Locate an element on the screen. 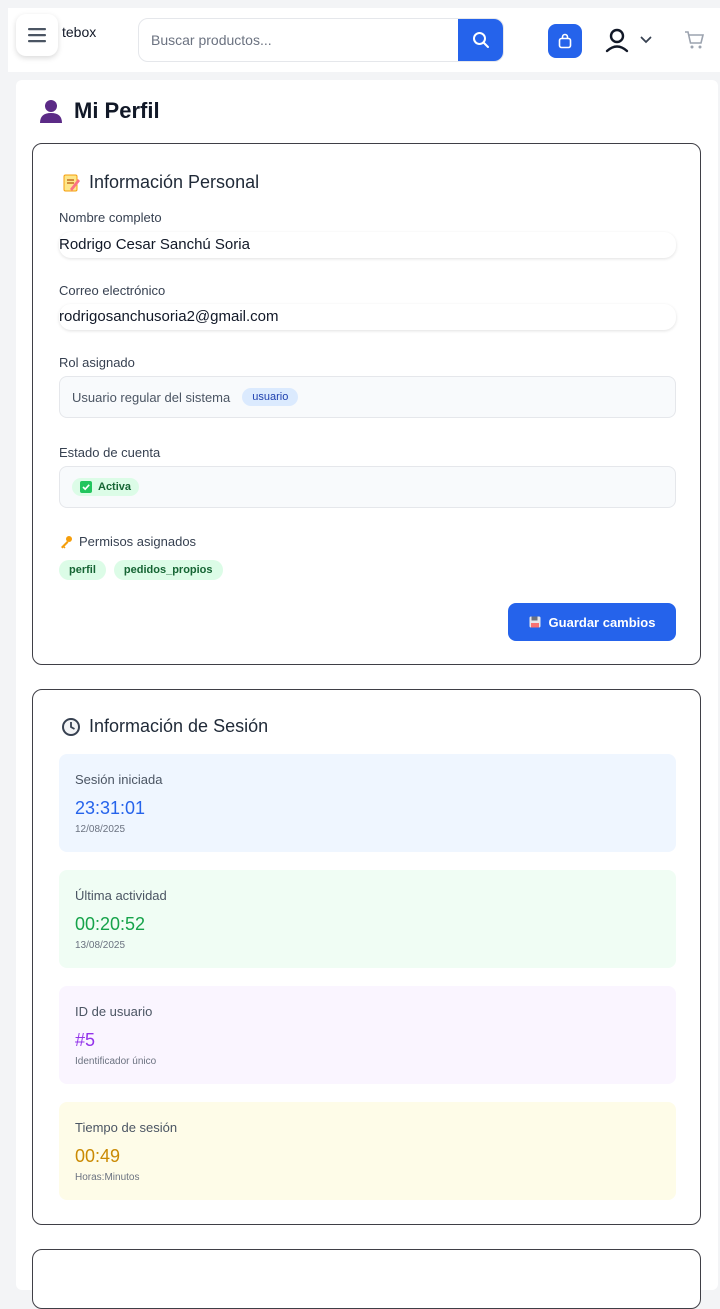 This screenshot has height=1309, width=720. stat-card-user-id: ID de usuario #5 Identificador único is located at coordinates (367, 1035).